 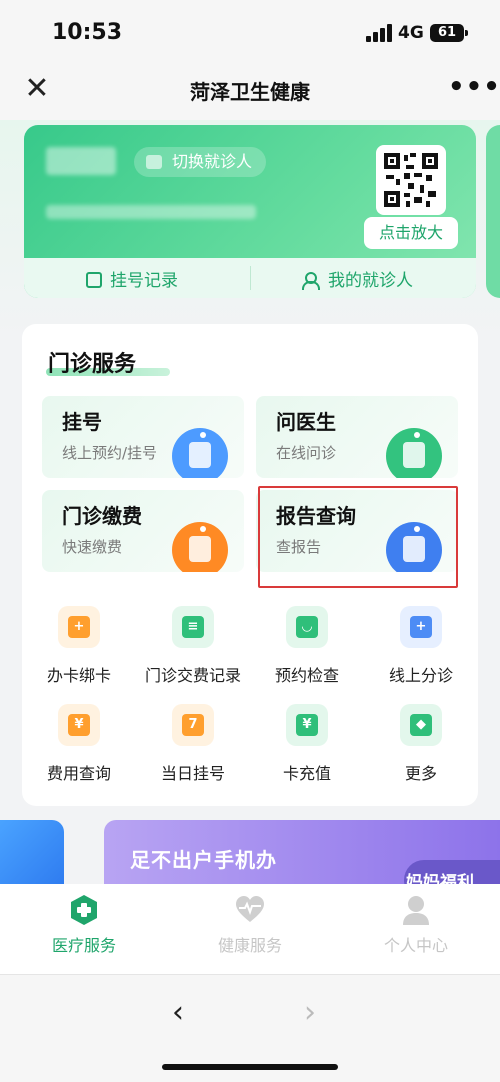 I want to click on tab-label: 个人中心, so click(x=415, y=945).